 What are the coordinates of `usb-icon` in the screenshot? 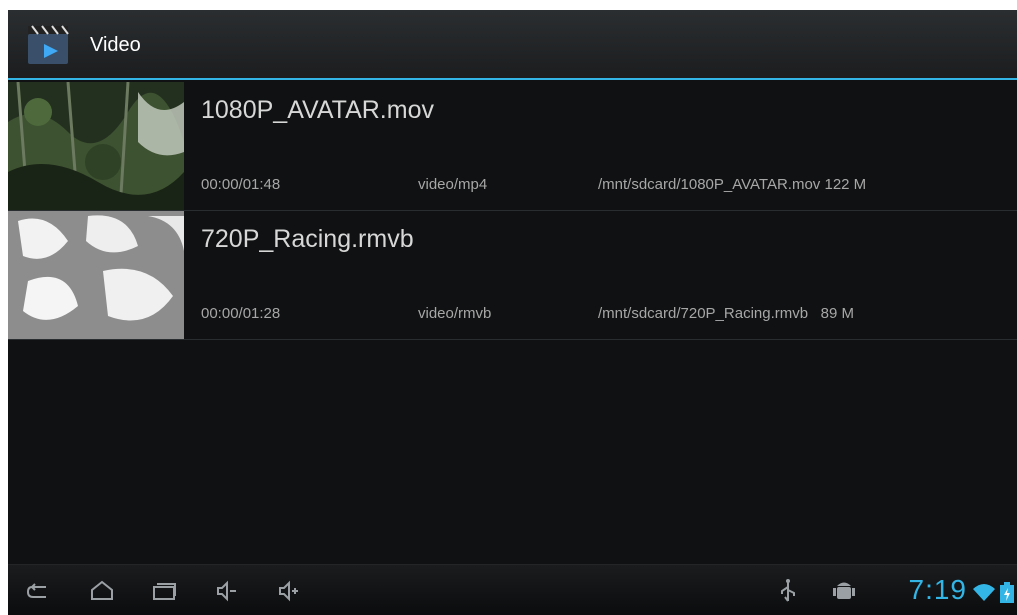 It's located at (788, 590).